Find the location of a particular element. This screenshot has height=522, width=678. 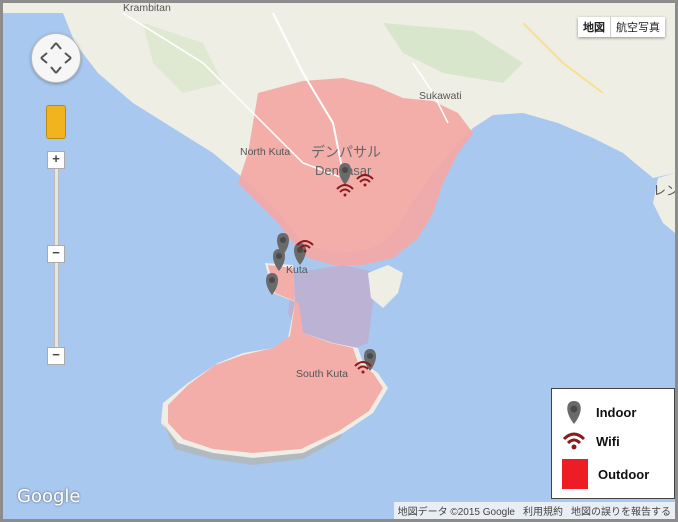

outdoor-swatch-icon is located at coordinates (575, 474).